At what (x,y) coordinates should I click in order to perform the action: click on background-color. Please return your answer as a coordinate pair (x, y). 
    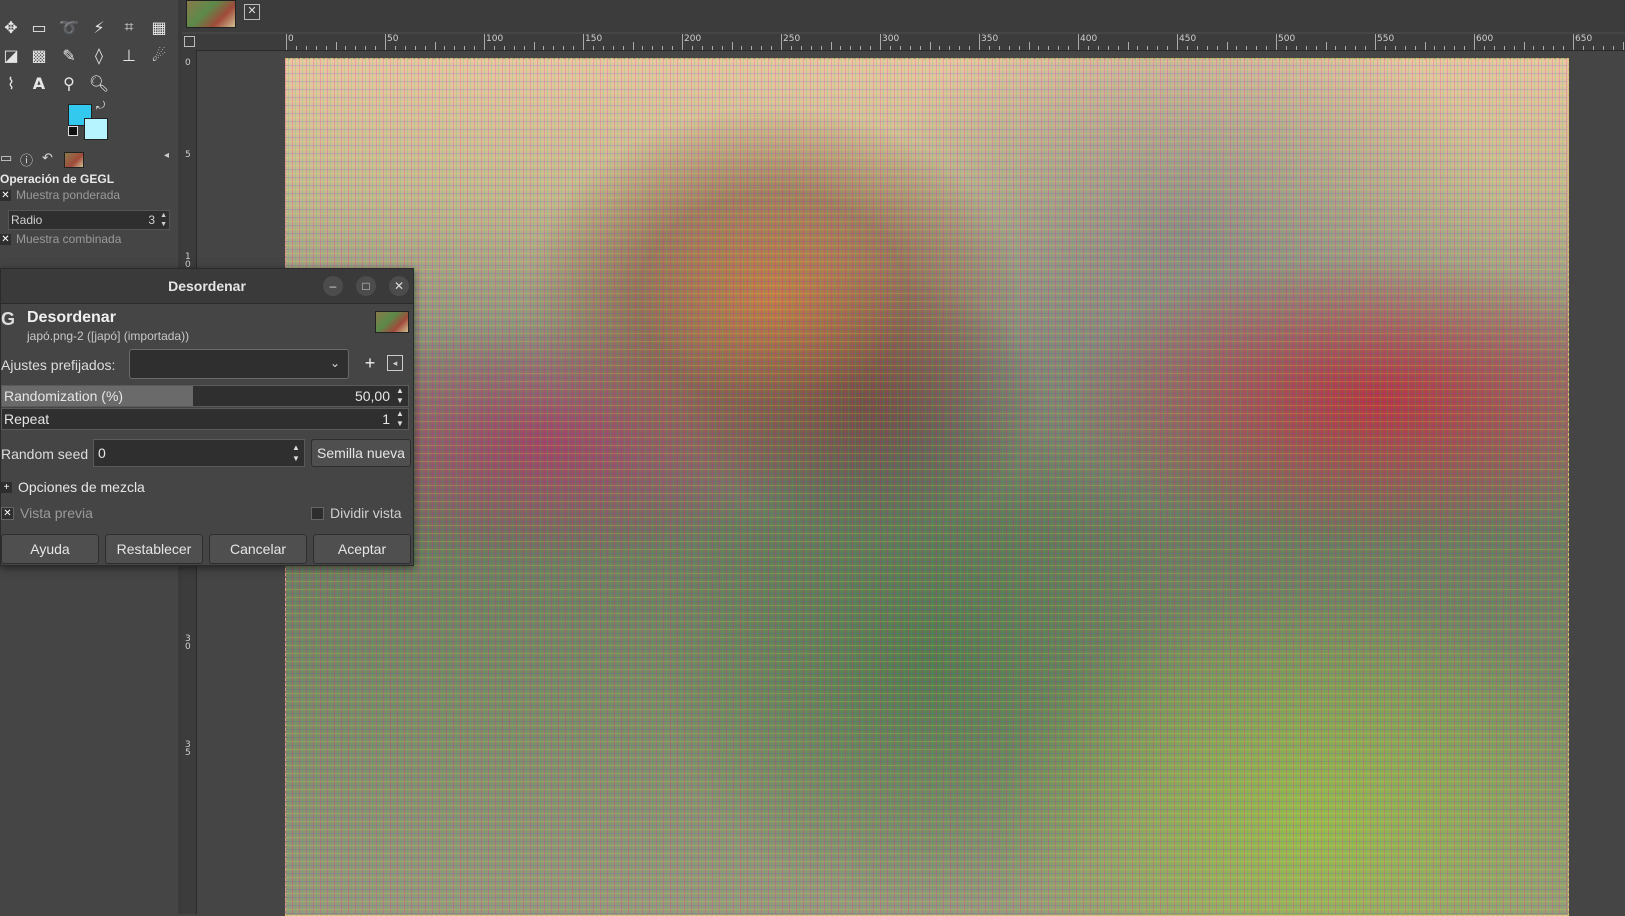
    Looking at the image, I should click on (96, 129).